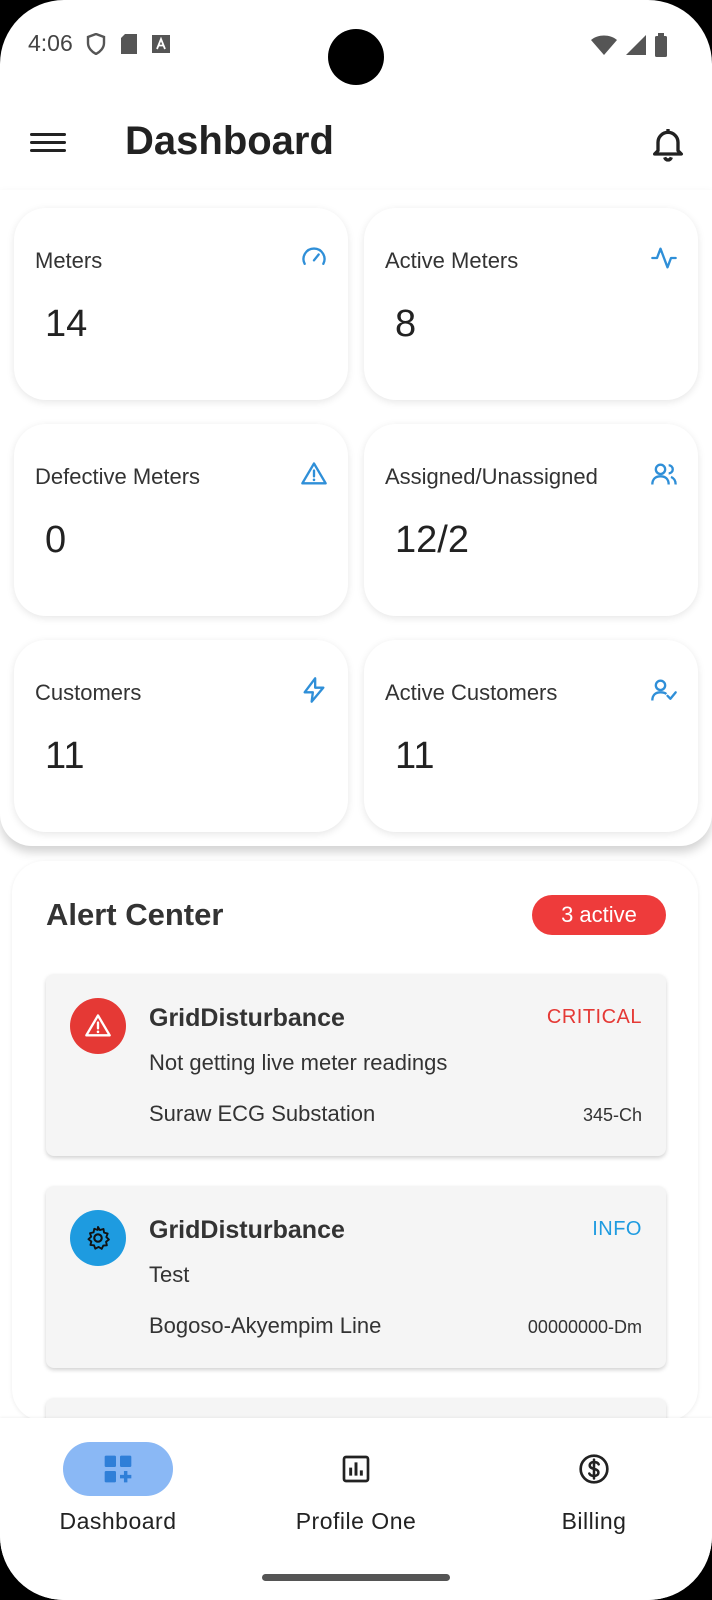 The width and height of the screenshot is (712, 1600). Describe the element at coordinates (531, 736) in the screenshot. I see `stat-card-active-customers: Active Customers 11` at that location.